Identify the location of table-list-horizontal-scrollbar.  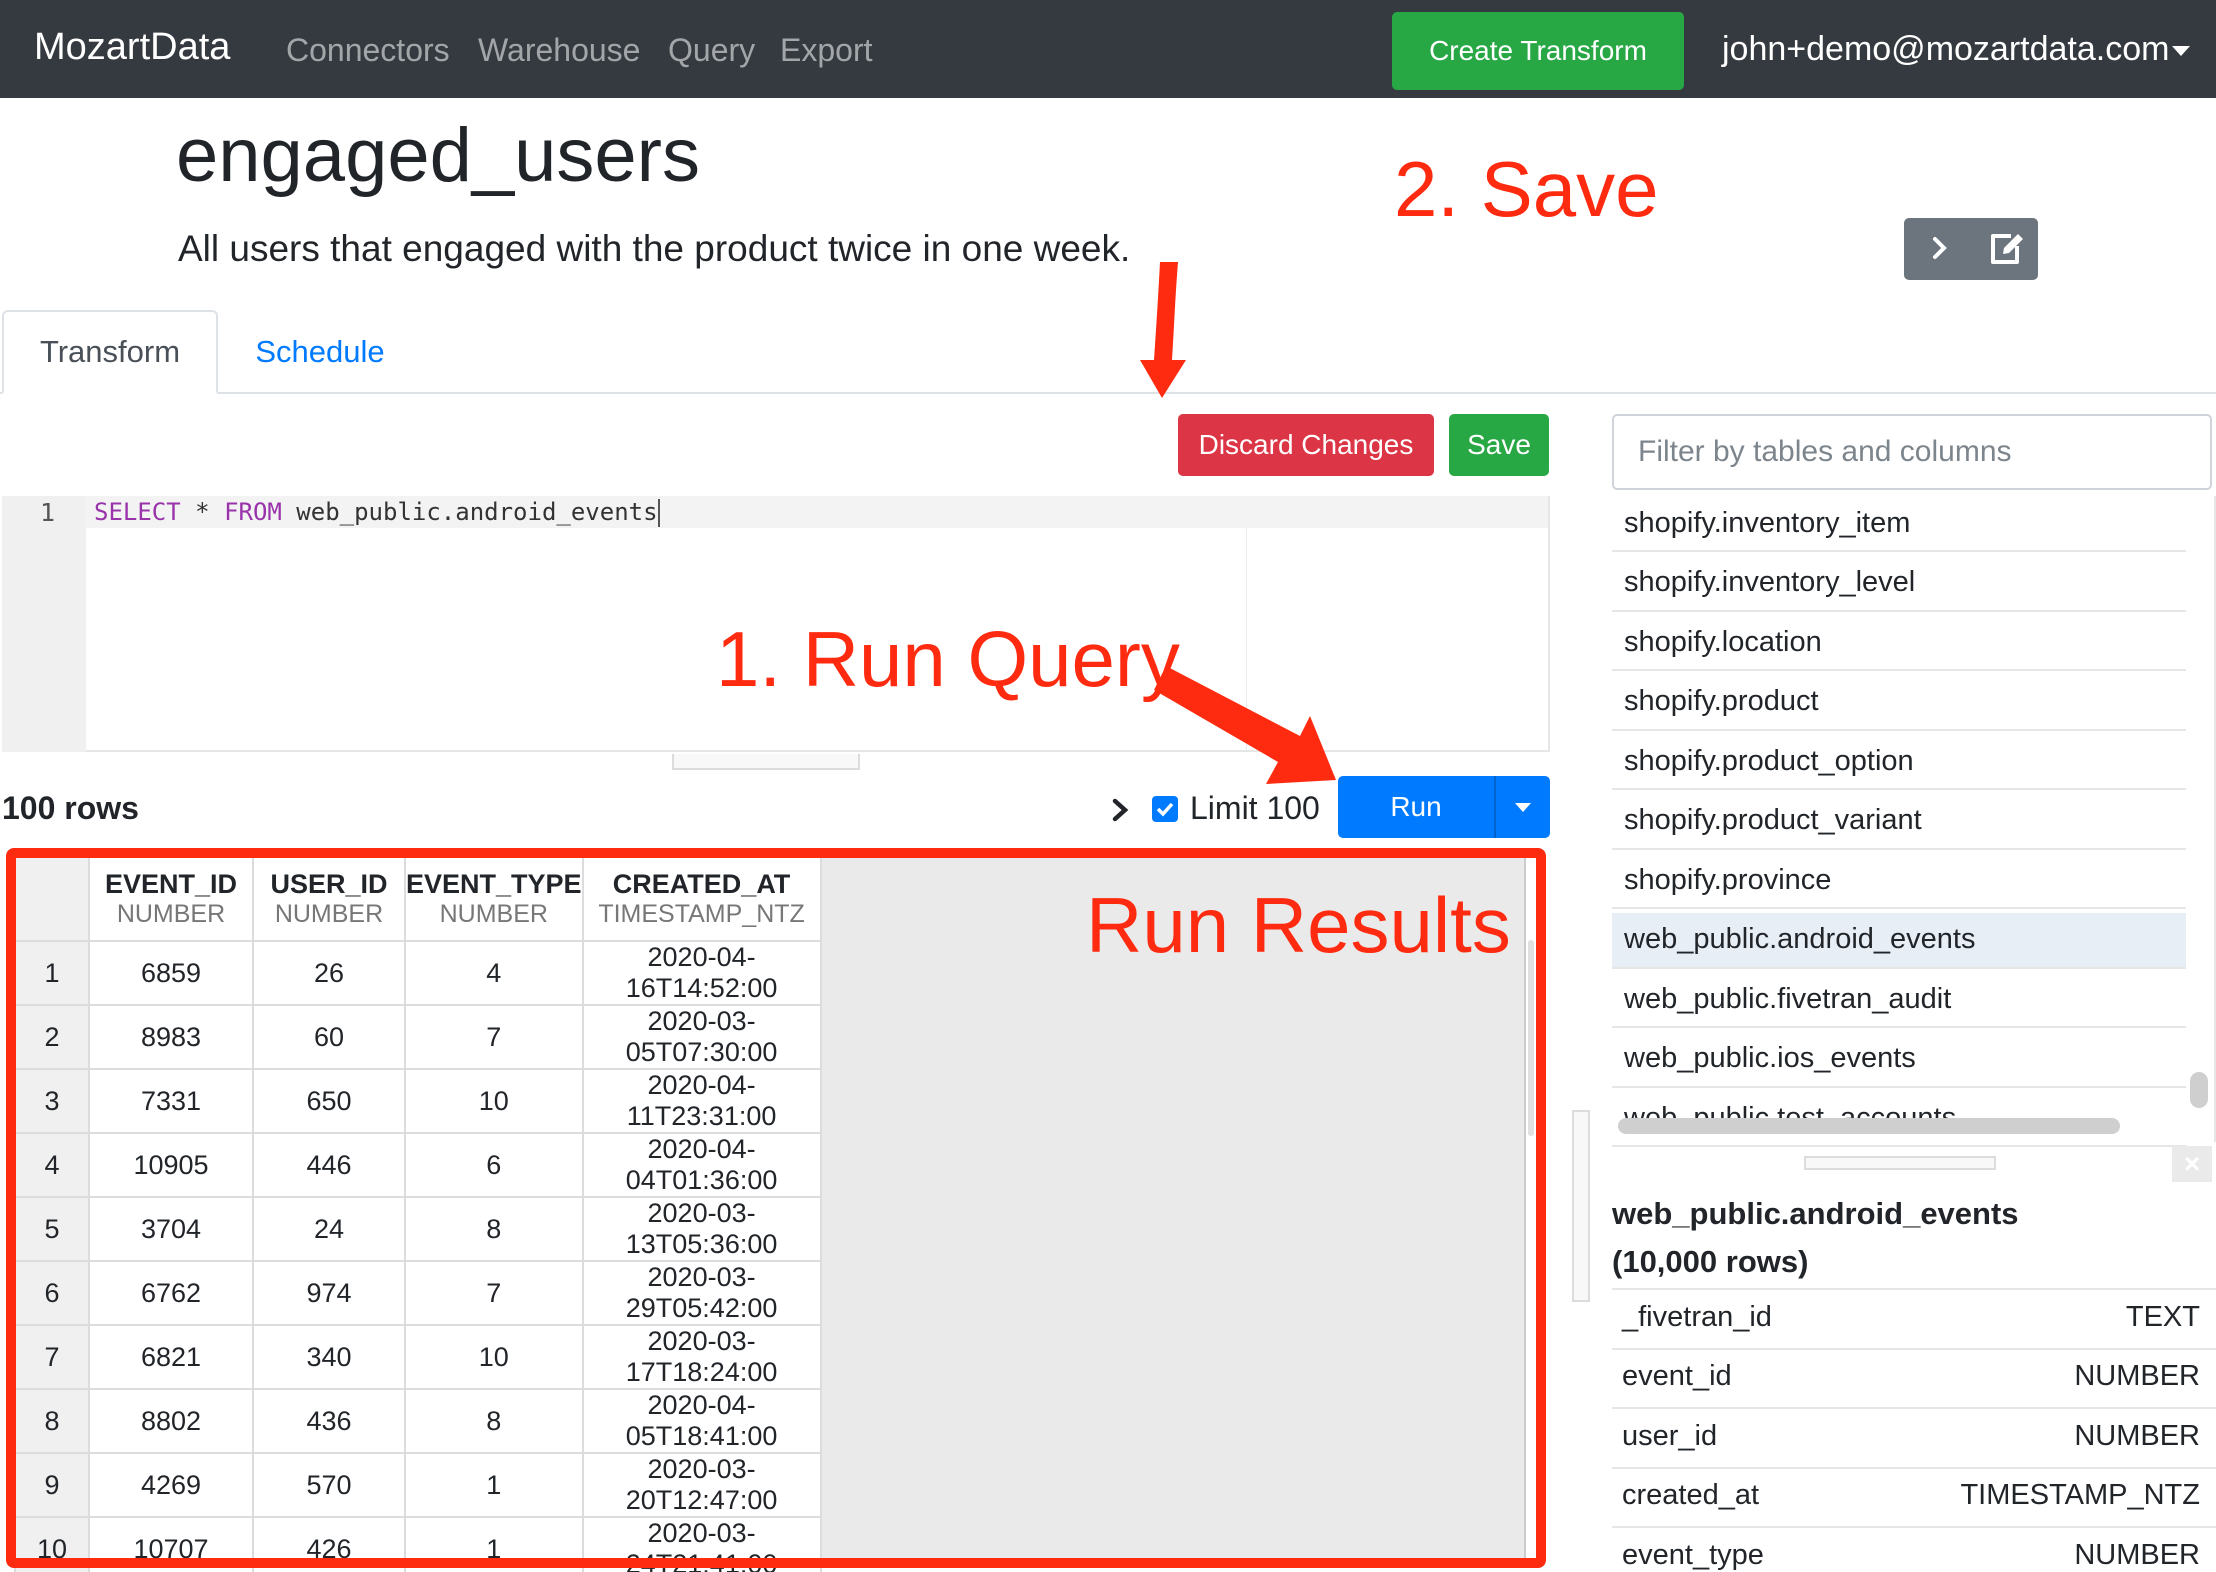
(1869, 1126).